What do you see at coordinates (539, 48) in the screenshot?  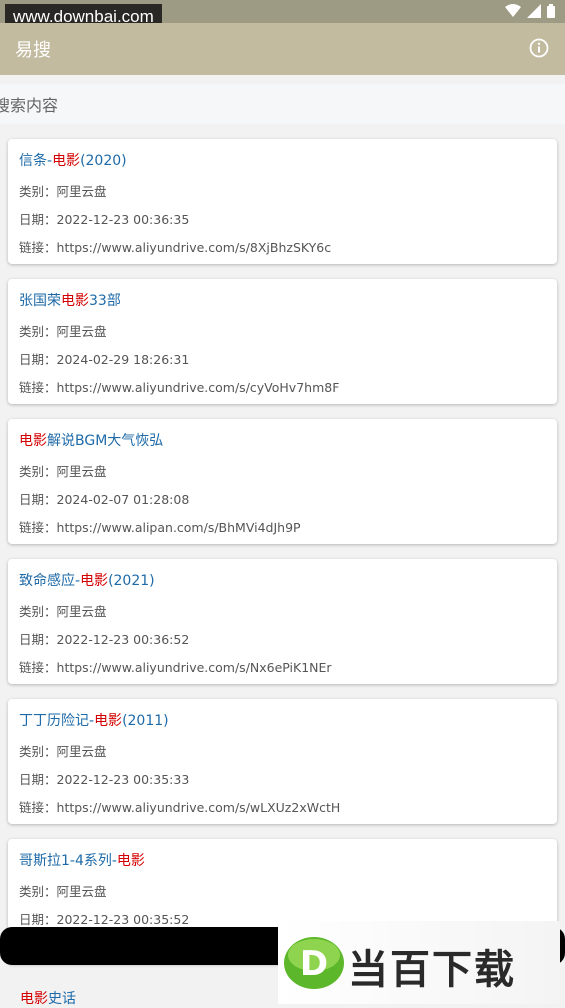 I see `info-icon` at bounding box center [539, 48].